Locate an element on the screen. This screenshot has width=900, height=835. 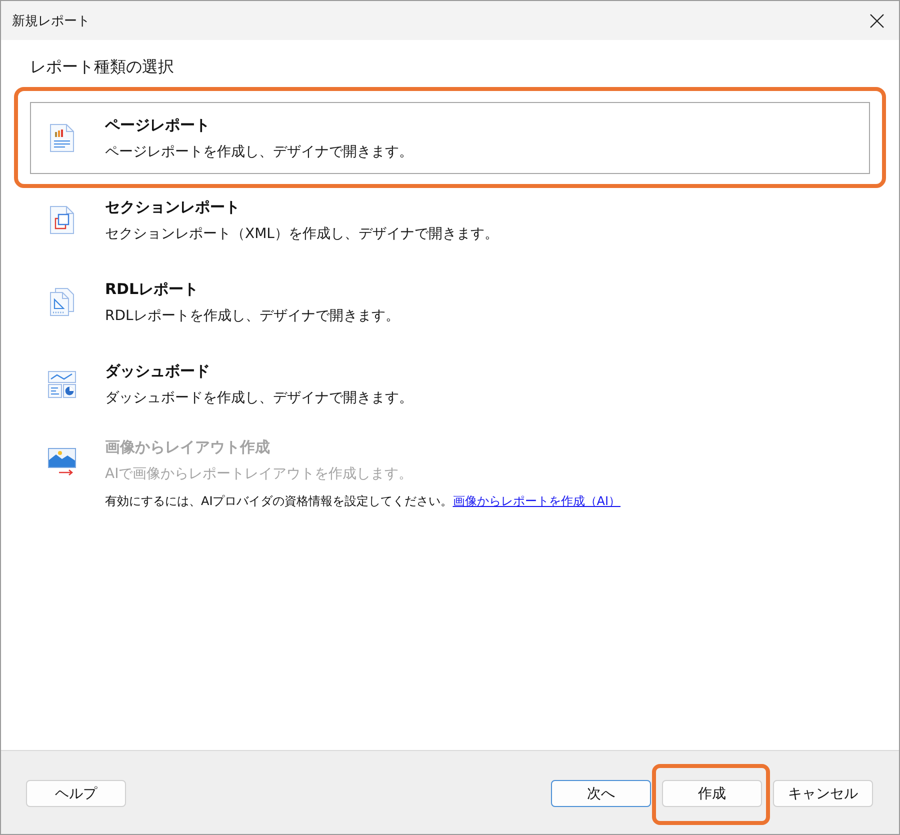
setup-note: 有効にするには、AIプロバイダの資格情報を設定してください。画像からレポートを作成（AI） is located at coordinates (363, 501).